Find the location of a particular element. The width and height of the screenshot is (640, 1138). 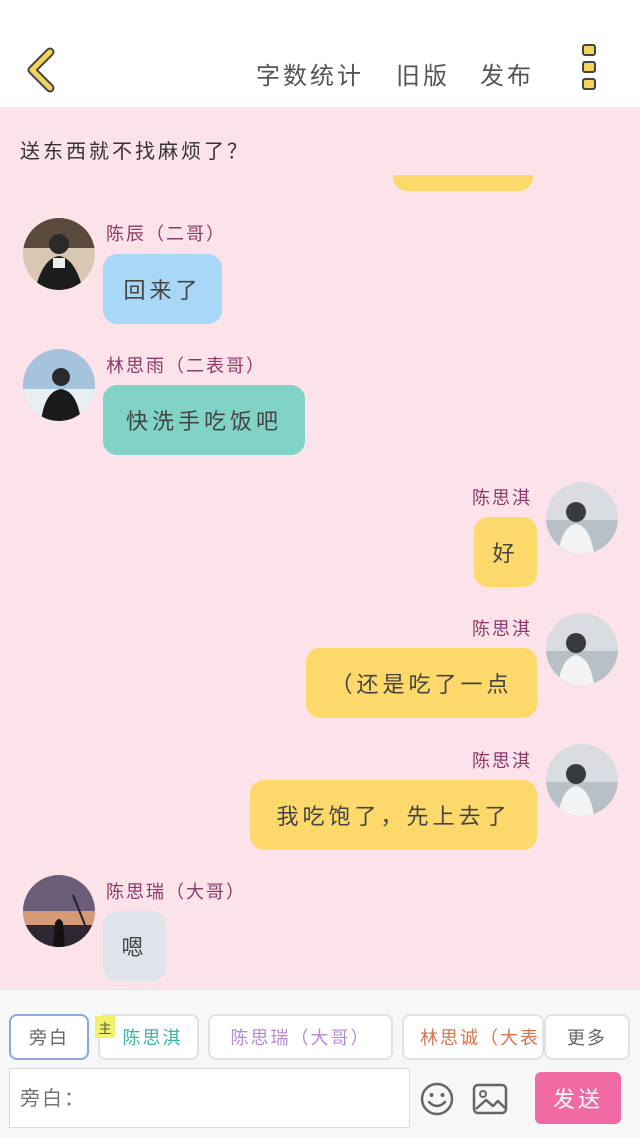

sender-name: 林思雨（二表哥） is located at coordinates (186, 366).